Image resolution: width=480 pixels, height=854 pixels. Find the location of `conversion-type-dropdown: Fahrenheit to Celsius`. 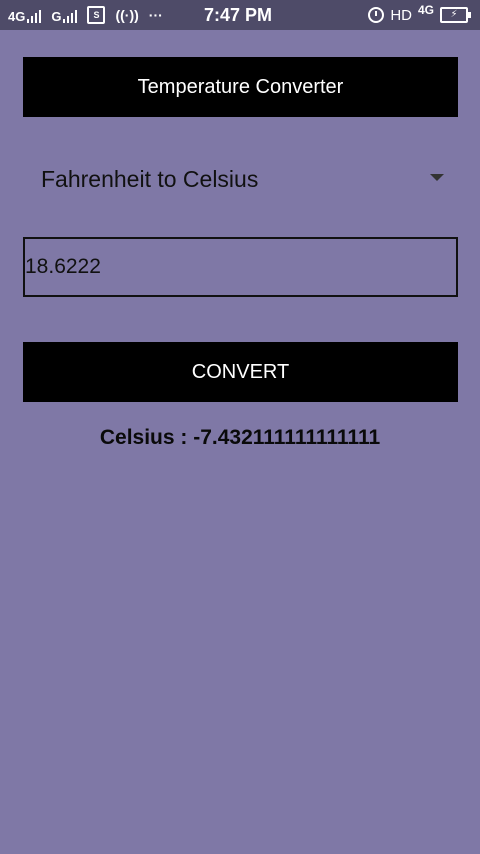

conversion-type-dropdown: Fahrenheit to Celsius is located at coordinates (240, 179).